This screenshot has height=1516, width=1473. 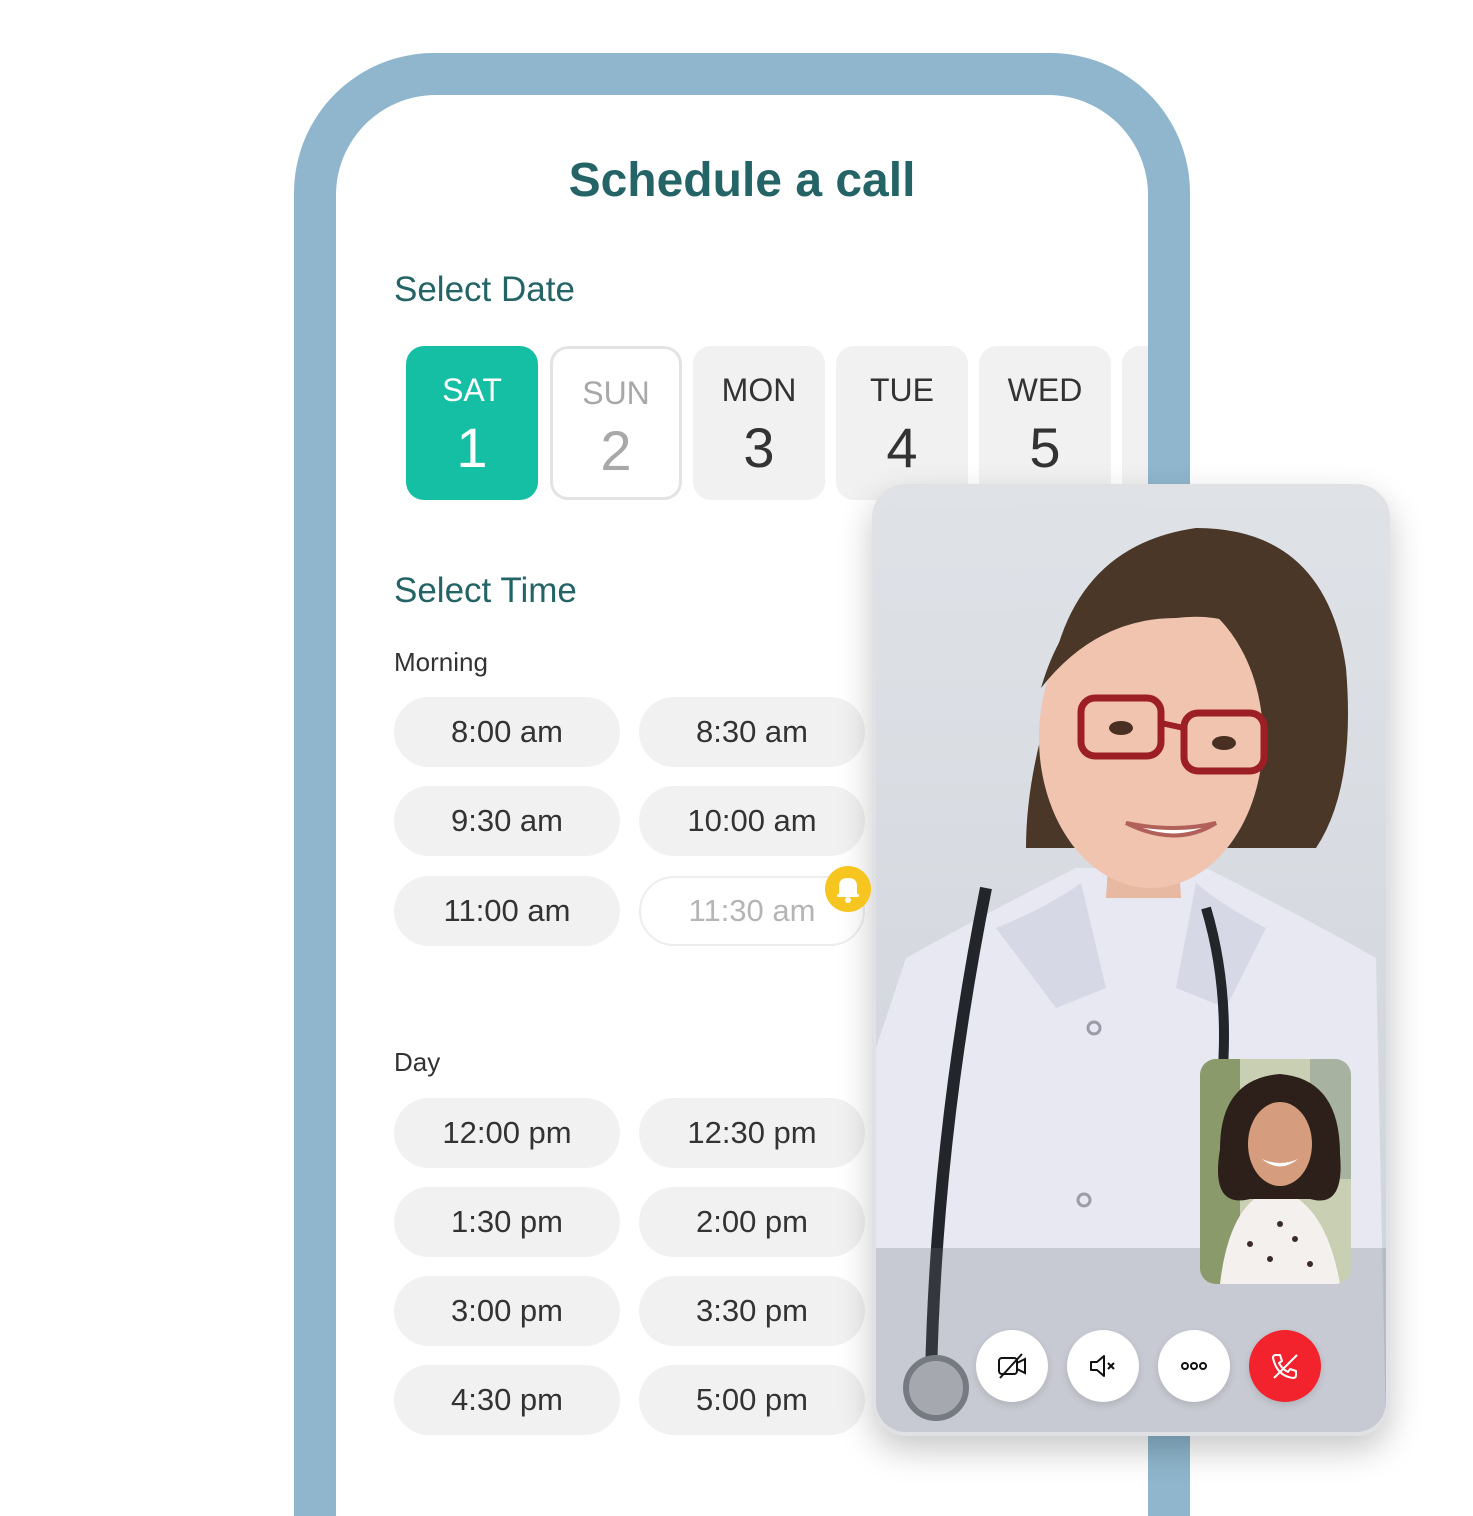 What do you see at coordinates (759, 390) in the screenshot?
I see `date-day-label: MON` at bounding box center [759, 390].